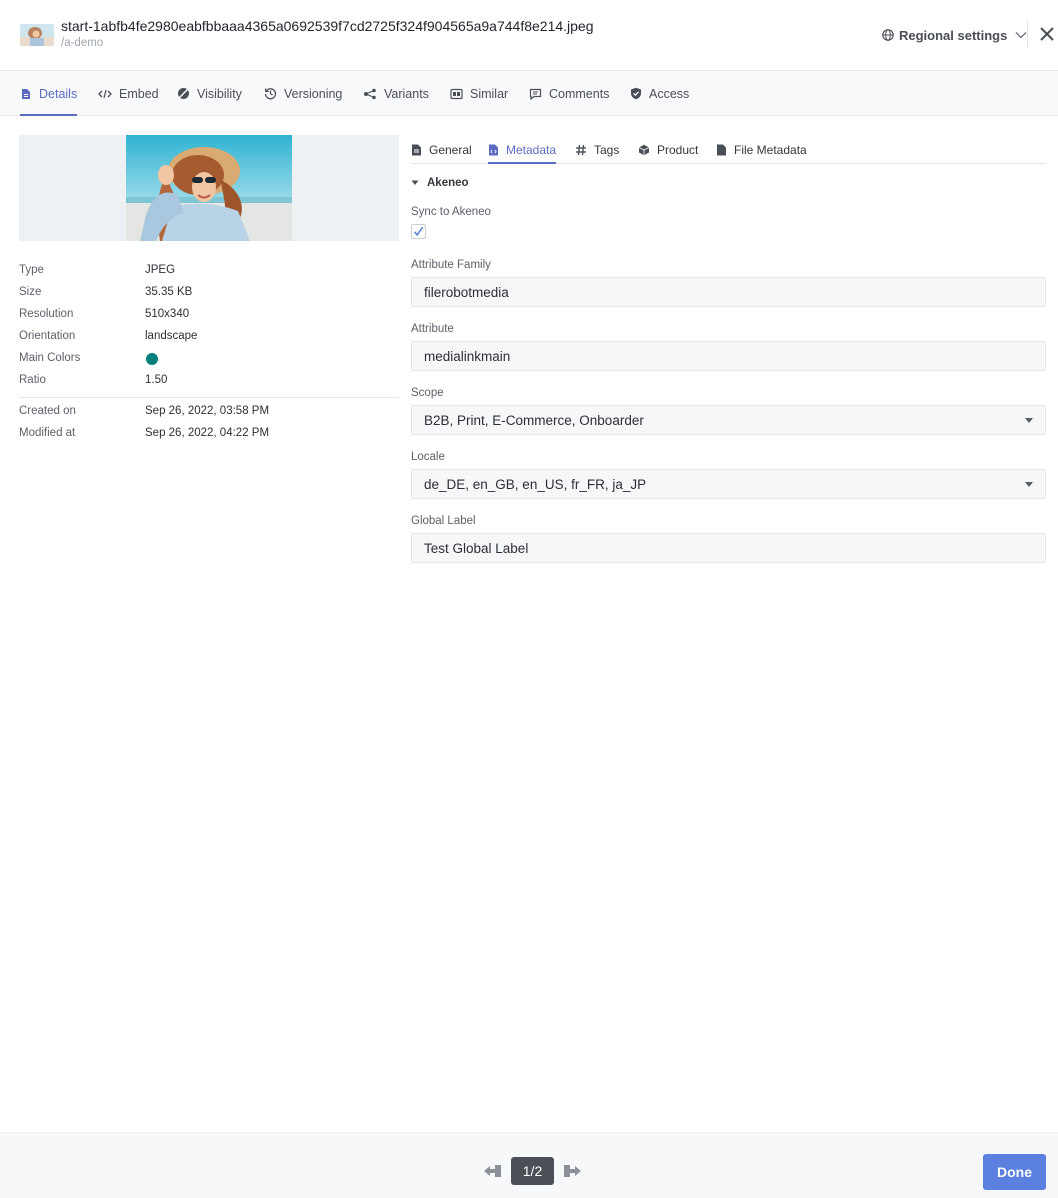 The image size is (1058, 1198). Describe the element at coordinates (428, 457) in the screenshot. I see `locale-label: Locale` at that location.